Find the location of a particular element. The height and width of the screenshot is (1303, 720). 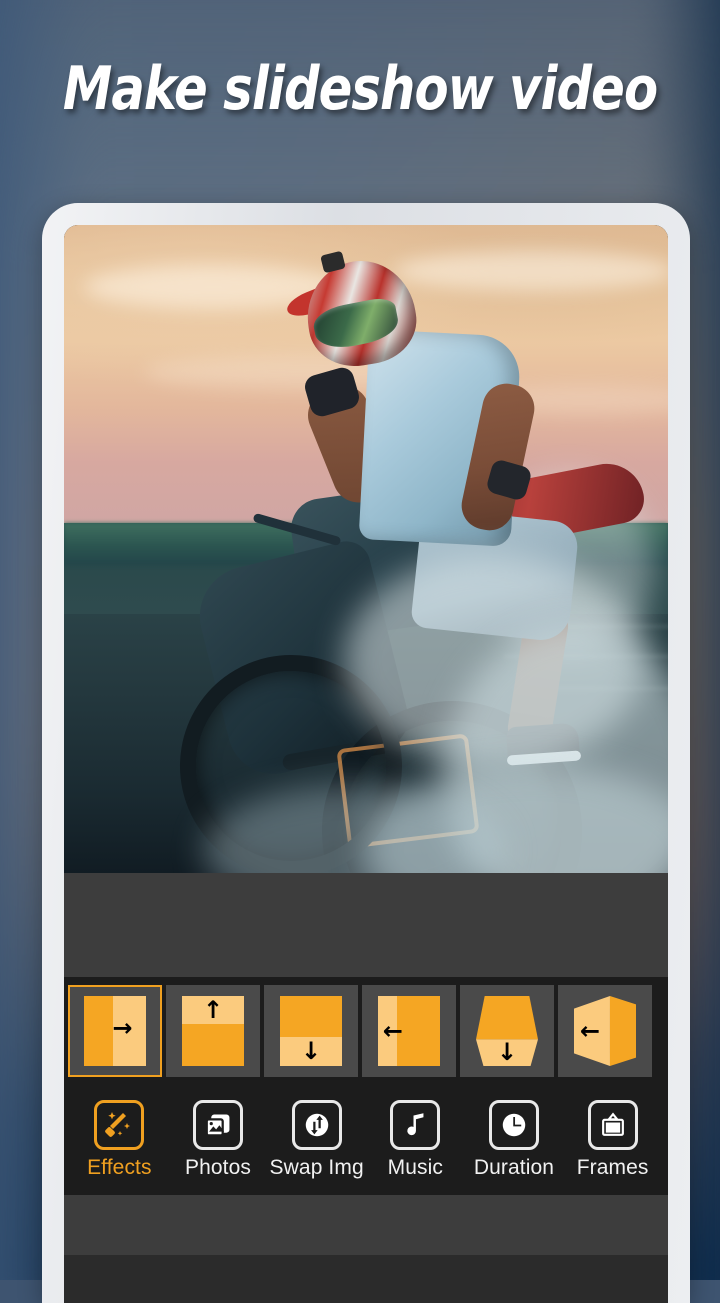

music-note-icon is located at coordinates (415, 1125).